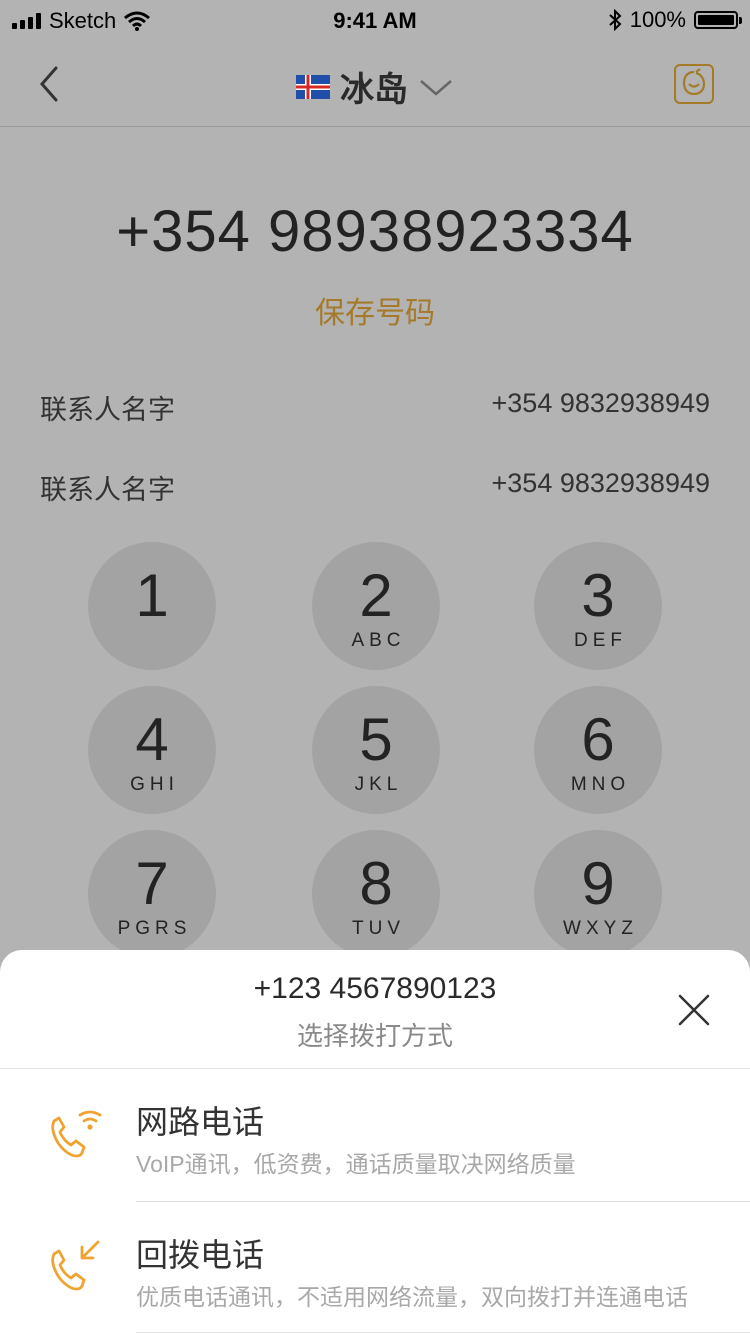 The height and width of the screenshot is (1334, 750). What do you see at coordinates (152, 595) in the screenshot?
I see `key-digit: 1` at bounding box center [152, 595].